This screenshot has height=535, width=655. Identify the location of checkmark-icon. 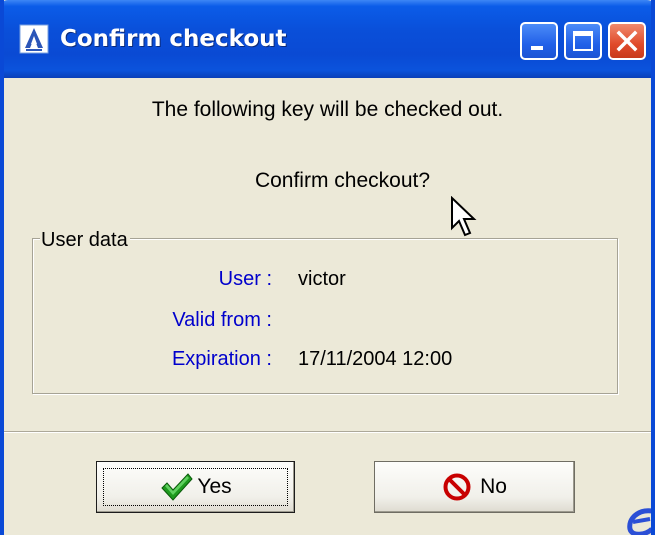
(177, 487).